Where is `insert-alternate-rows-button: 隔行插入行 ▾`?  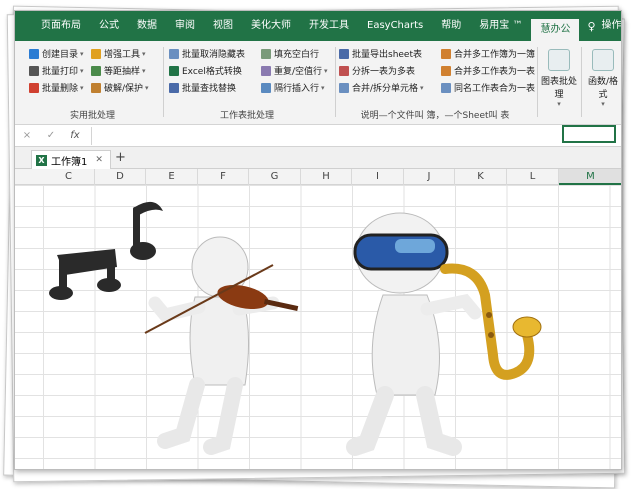 insert-alternate-rows-button: 隔行插入行 ▾ is located at coordinates (293, 87).